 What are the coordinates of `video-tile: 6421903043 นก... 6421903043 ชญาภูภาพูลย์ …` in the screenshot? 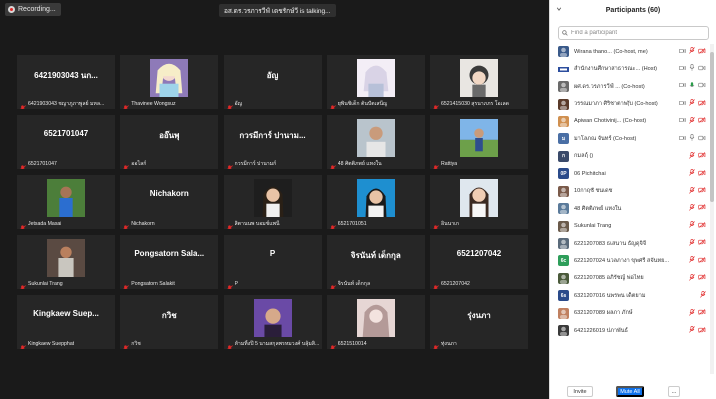 It's located at (66, 82).